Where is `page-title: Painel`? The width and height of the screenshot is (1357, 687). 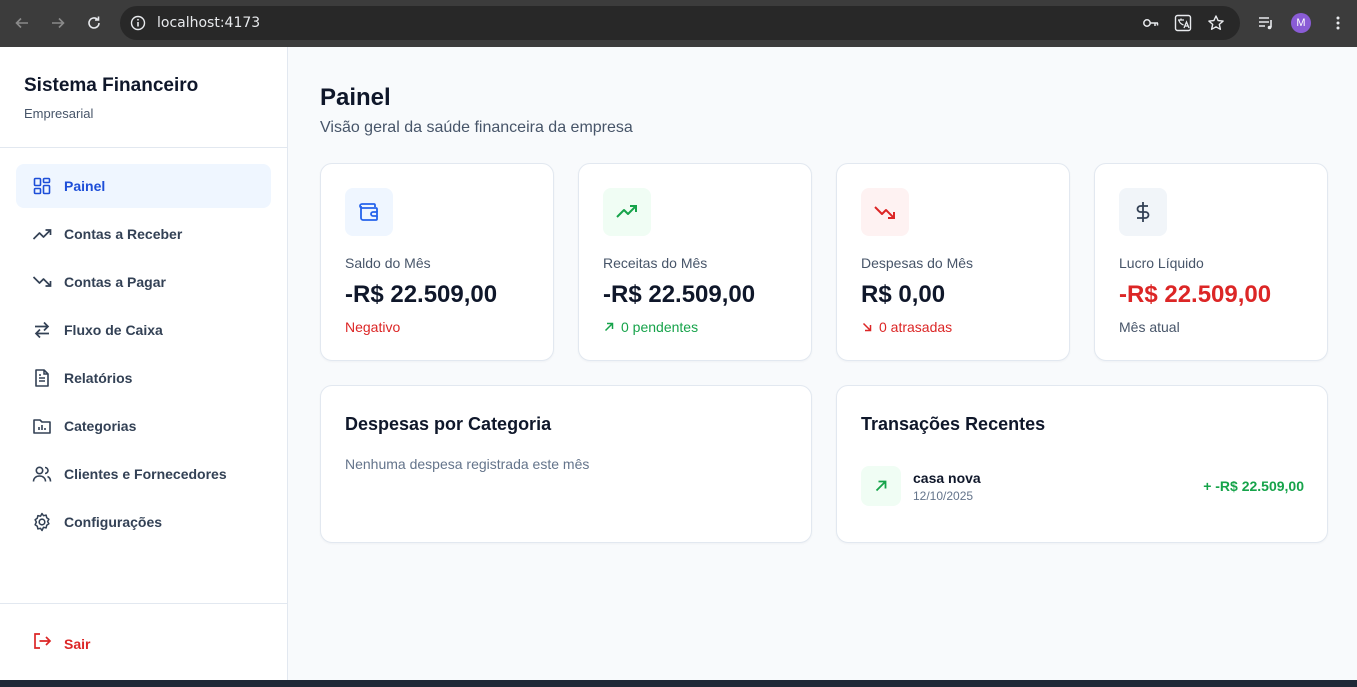 page-title: Painel is located at coordinates (355, 97).